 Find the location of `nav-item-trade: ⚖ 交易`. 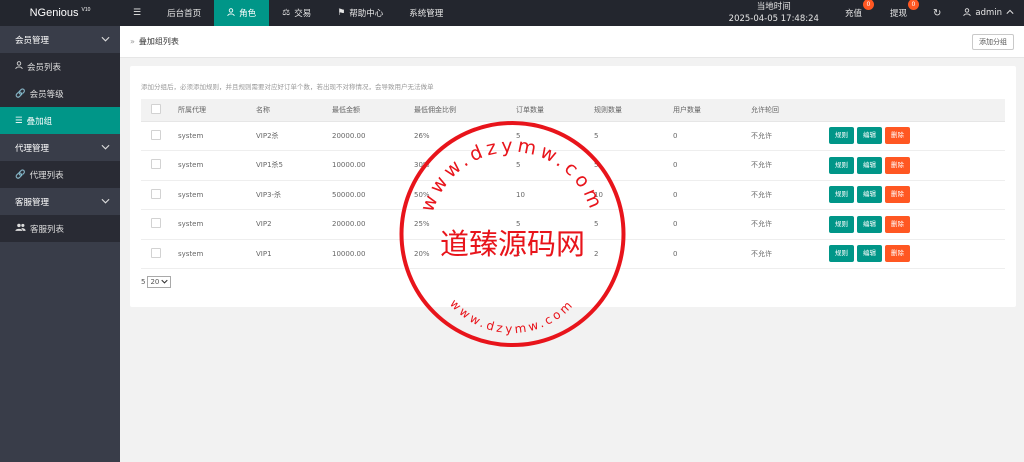

nav-item-trade: ⚖ 交易 is located at coordinates (296, 13).